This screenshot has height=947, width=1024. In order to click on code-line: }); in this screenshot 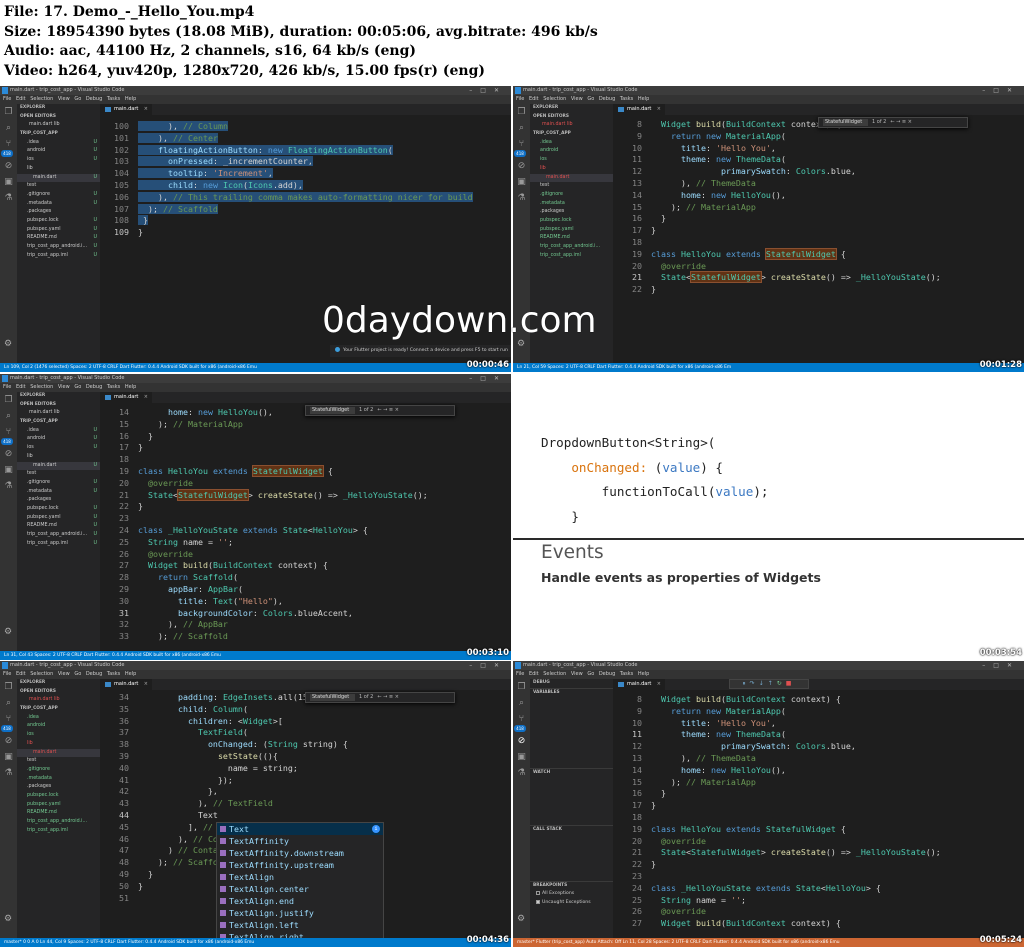, I will do `click(185, 780)`.